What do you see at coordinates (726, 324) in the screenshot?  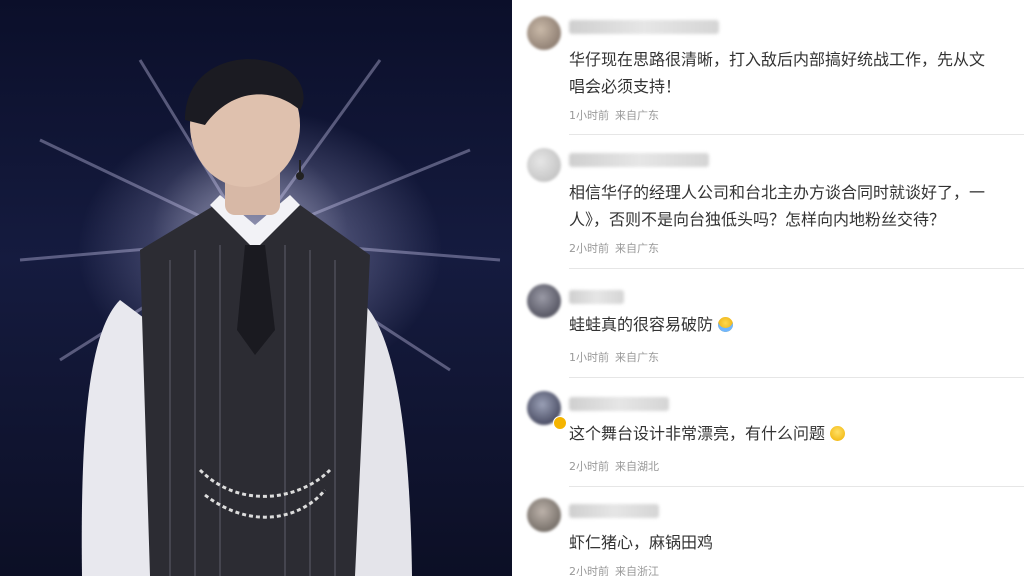 I see `crying-face-emoji` at bounding box center [726, 324].